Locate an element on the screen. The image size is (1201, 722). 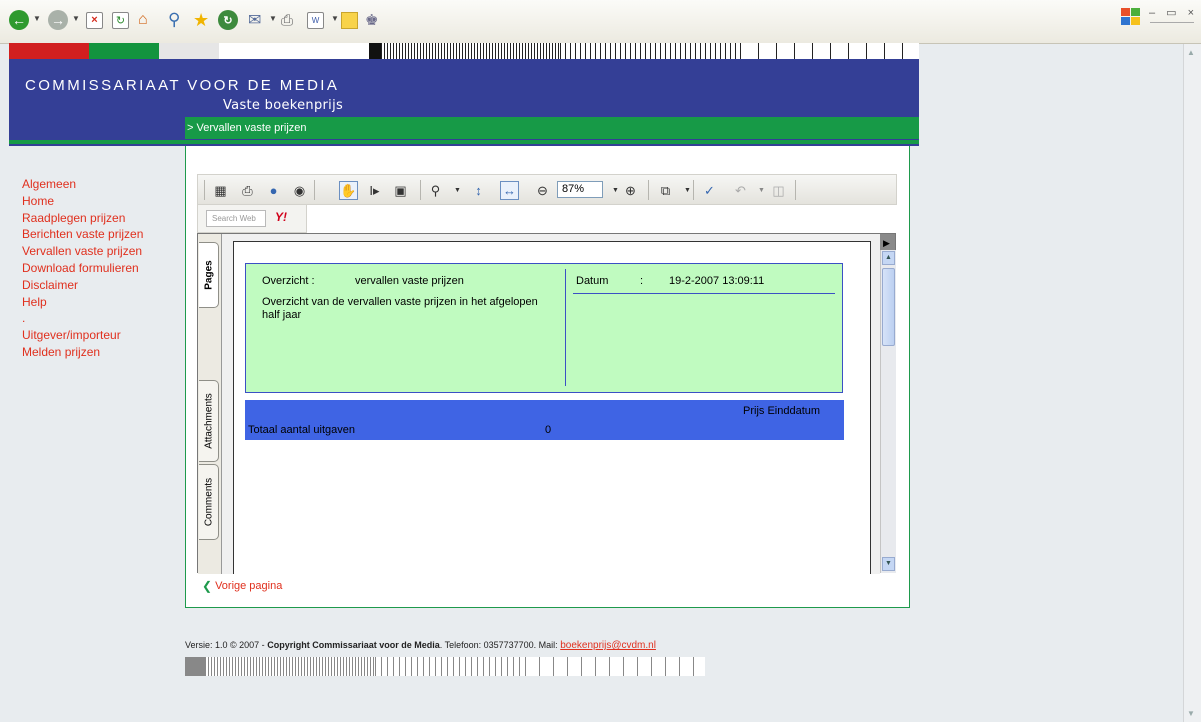
fit-width-icon: ↔ is located at coordinates (509, 190).